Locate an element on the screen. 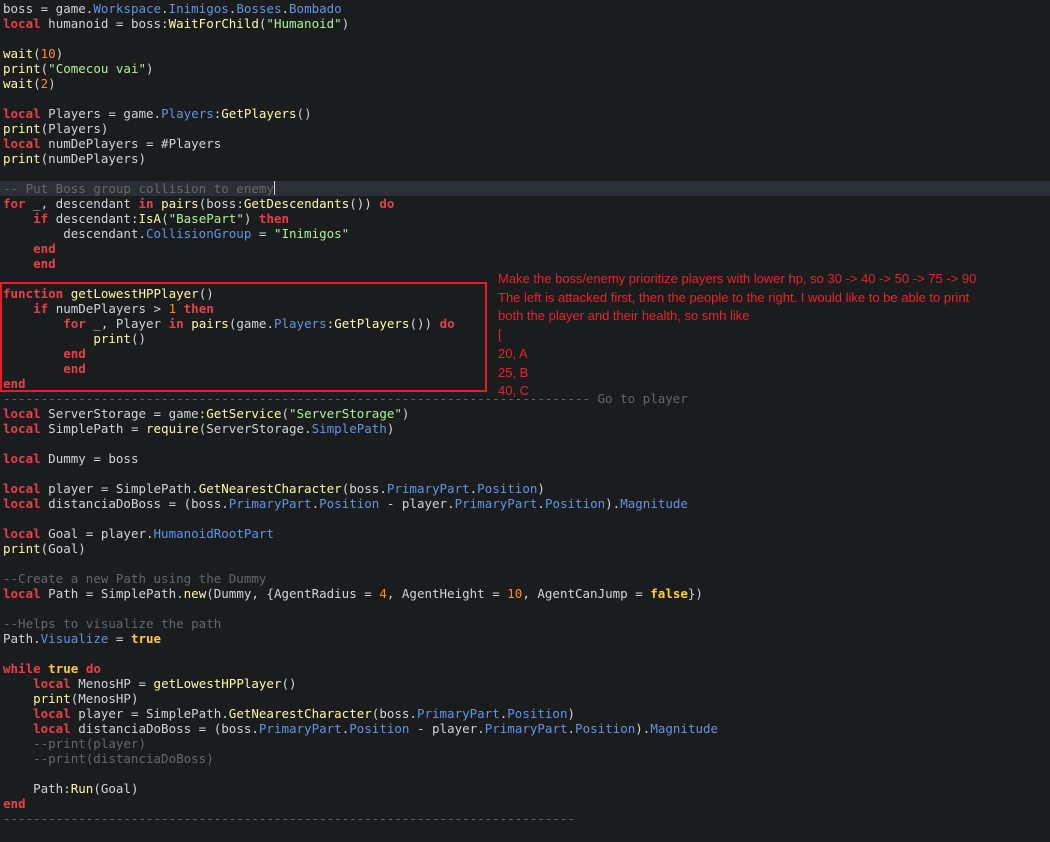 This screenshot has height=842, width=1050. code-line: print(Players) is located at coordinates (55, 128).